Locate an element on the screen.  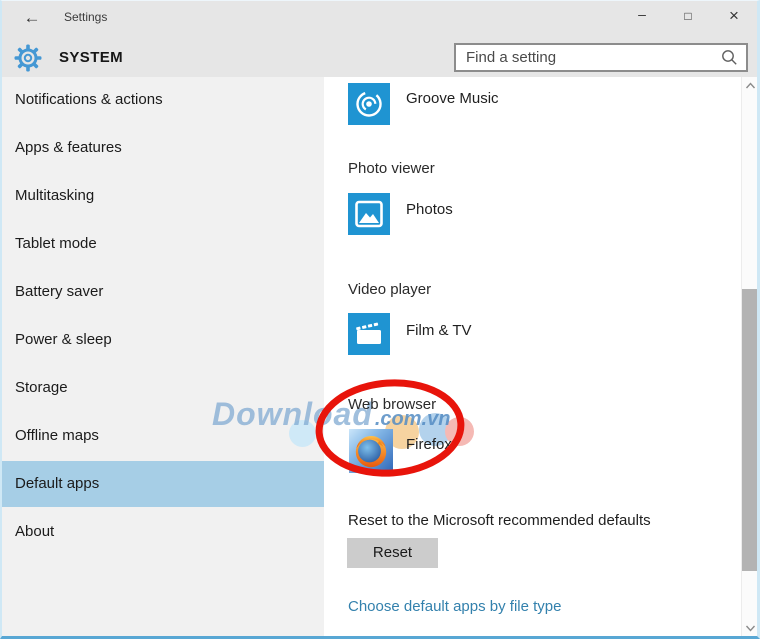
scroll-down-icon is located at coordinates (749, 628).